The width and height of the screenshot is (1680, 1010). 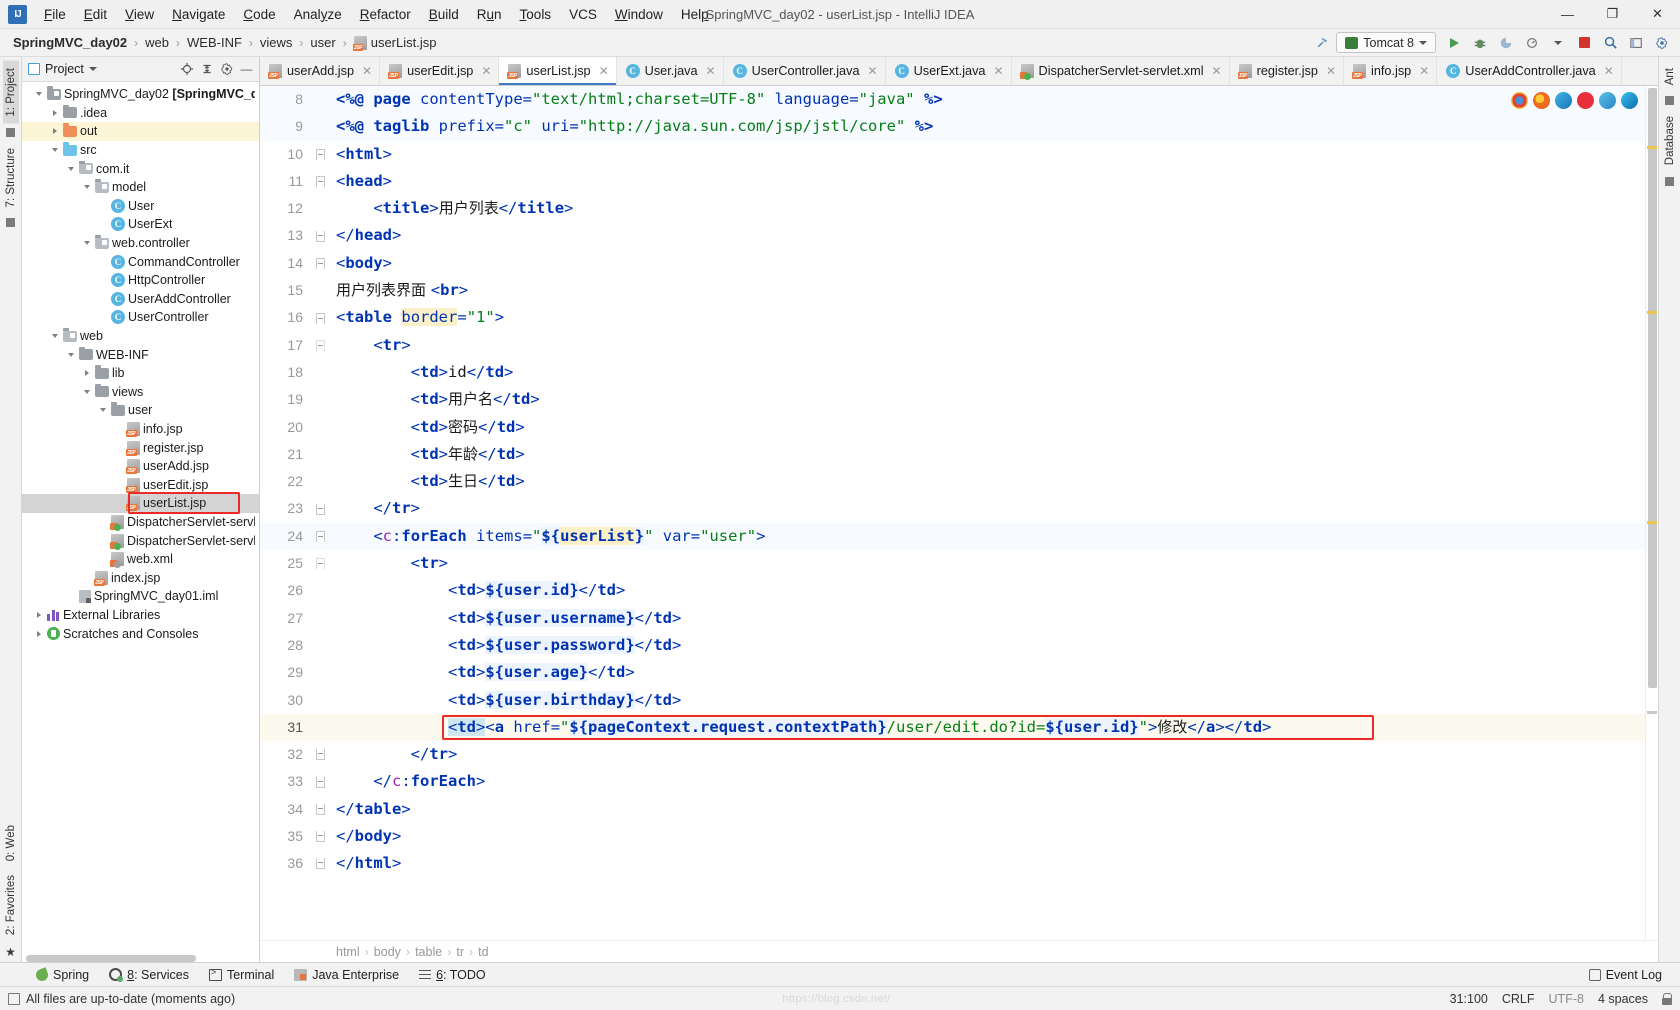 What do you see at coordinates (11, 843) in the screenshot?
I see `tool-tab-web: 0: Web` at bounding box center [11, 843].